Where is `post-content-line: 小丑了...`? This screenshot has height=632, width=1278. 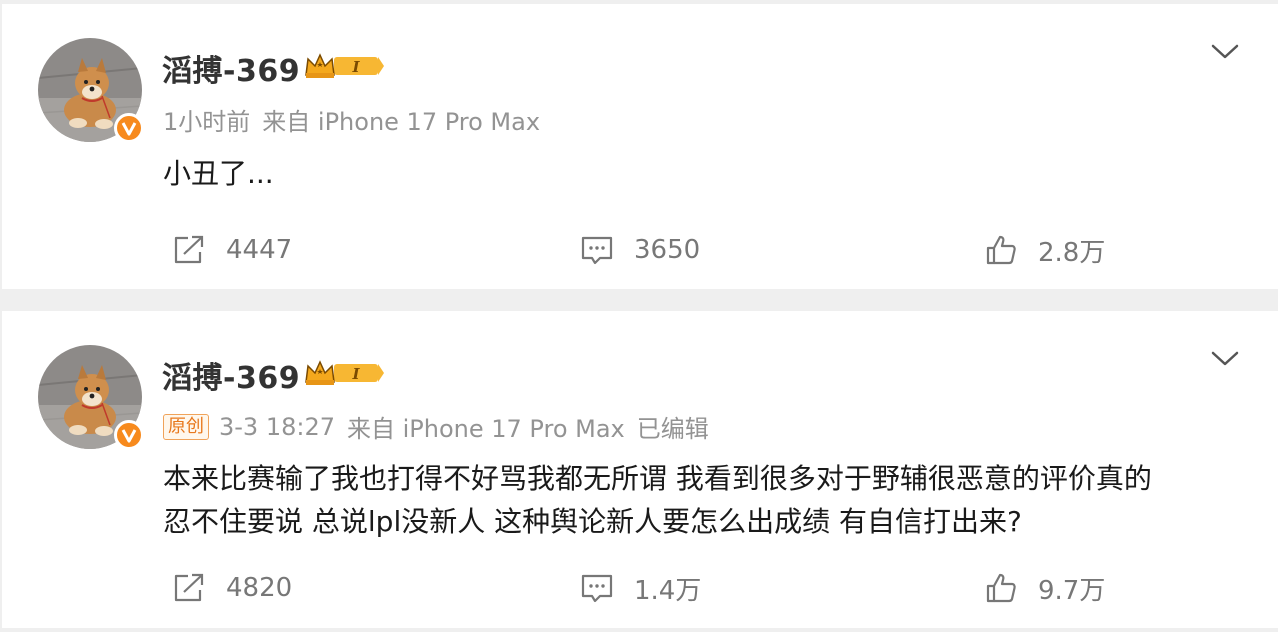
post-content-line: 小丑了... is located at coordinates (218, 173).